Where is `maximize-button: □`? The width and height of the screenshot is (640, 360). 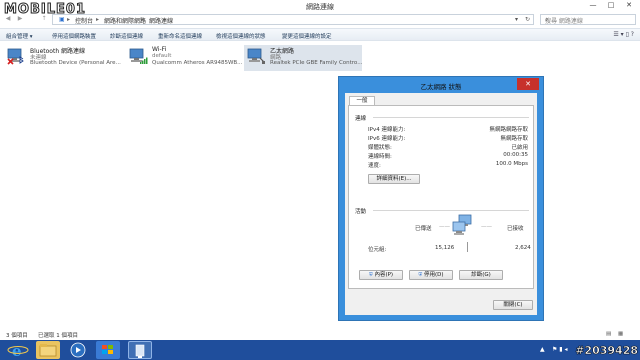
maximize-button: □ is located at coordinates (611, 5).